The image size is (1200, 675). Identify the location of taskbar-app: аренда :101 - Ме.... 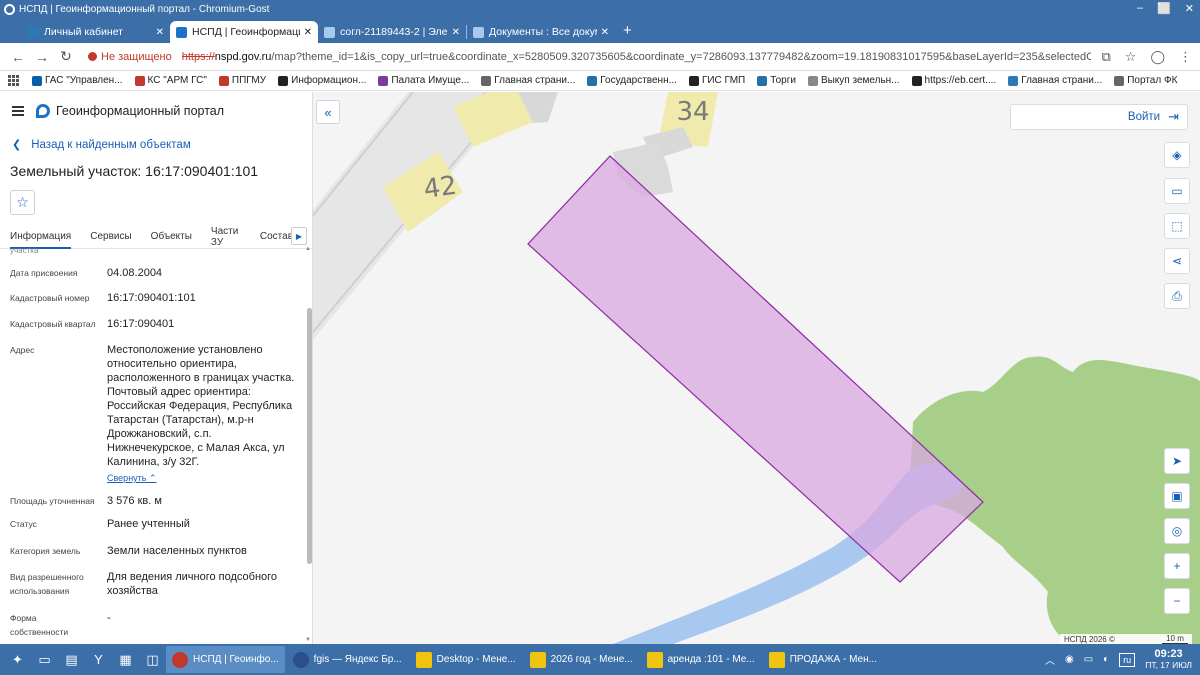
(701, 659).